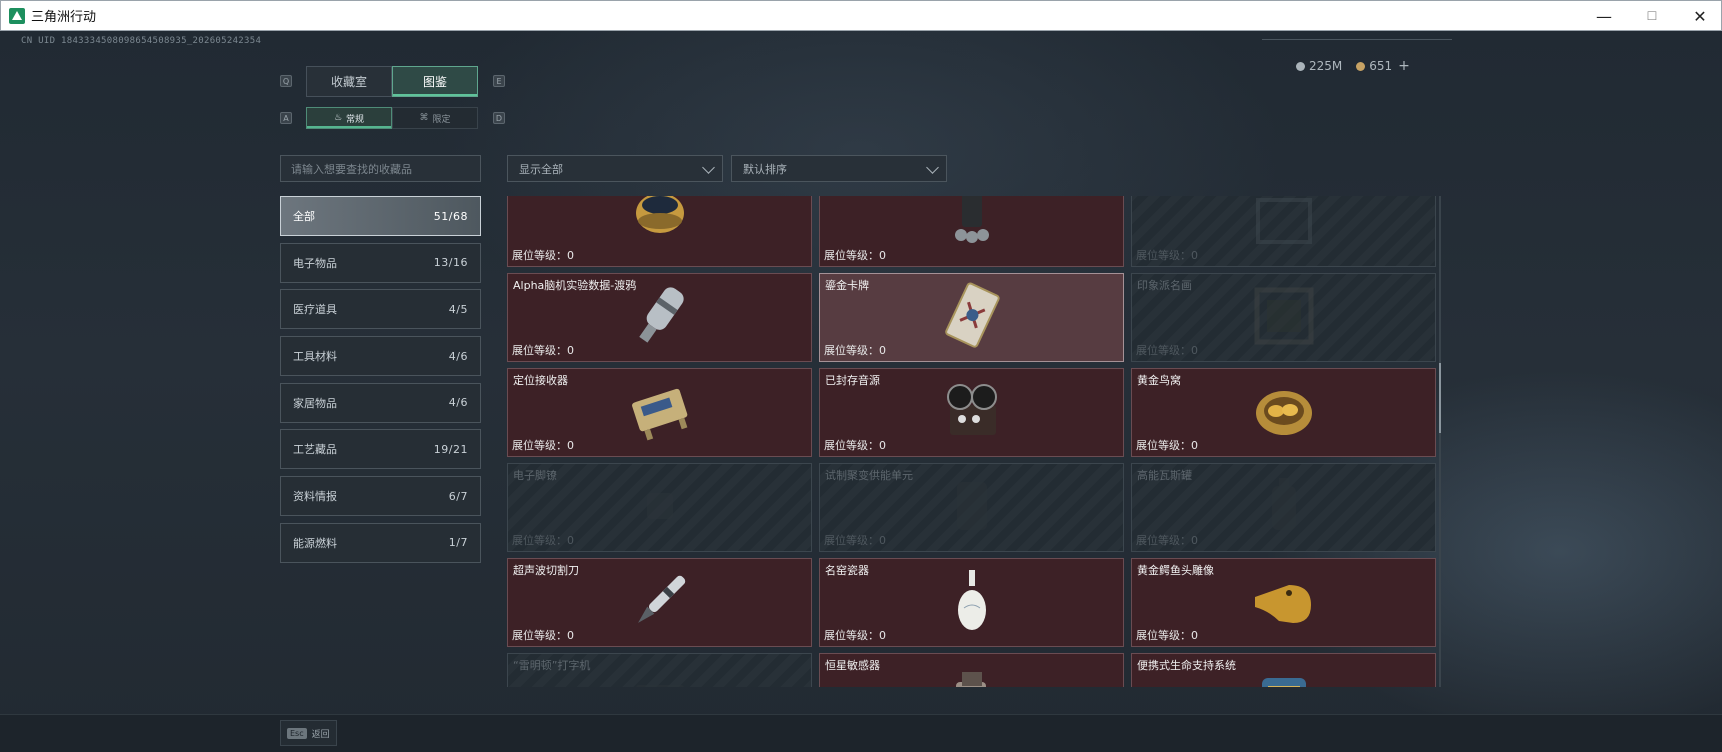 The width and height of the screenshot is (1722, 752). I want to click on subtab-regular: ♨ 常规, so click(349, 118).